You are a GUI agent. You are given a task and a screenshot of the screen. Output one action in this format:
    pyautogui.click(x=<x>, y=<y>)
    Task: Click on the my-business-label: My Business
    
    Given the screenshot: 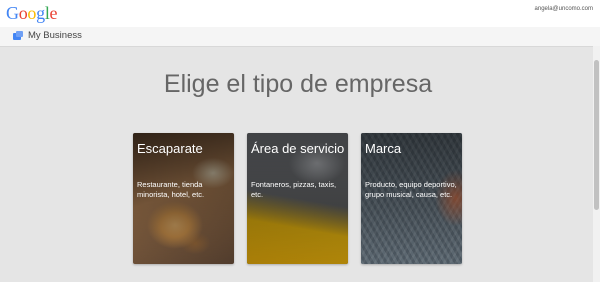 What is the action you would take?
    pyautogui.click(x=55, y=35)
    